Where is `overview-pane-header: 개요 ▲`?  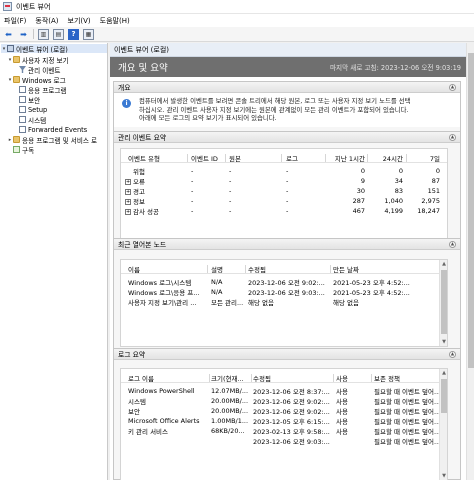 overview-pane-header: 개요 ▲ is located at coordinates (287, 87).